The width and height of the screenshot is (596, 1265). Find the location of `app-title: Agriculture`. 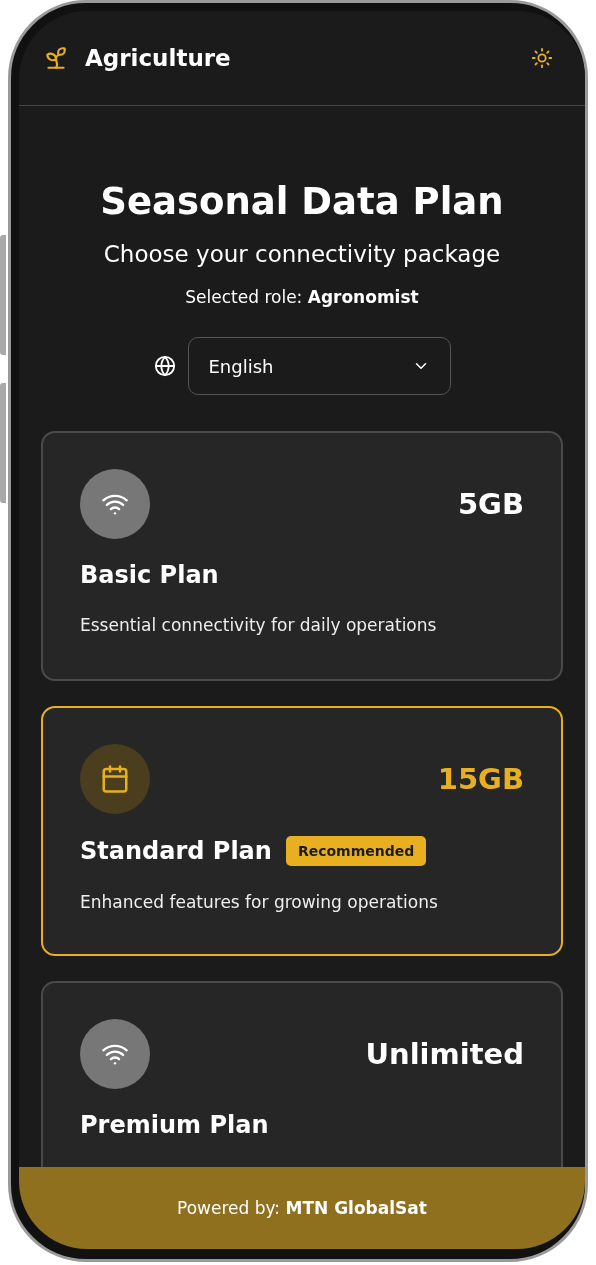

app-title: Agriculture is located at coordinates (158, 58).